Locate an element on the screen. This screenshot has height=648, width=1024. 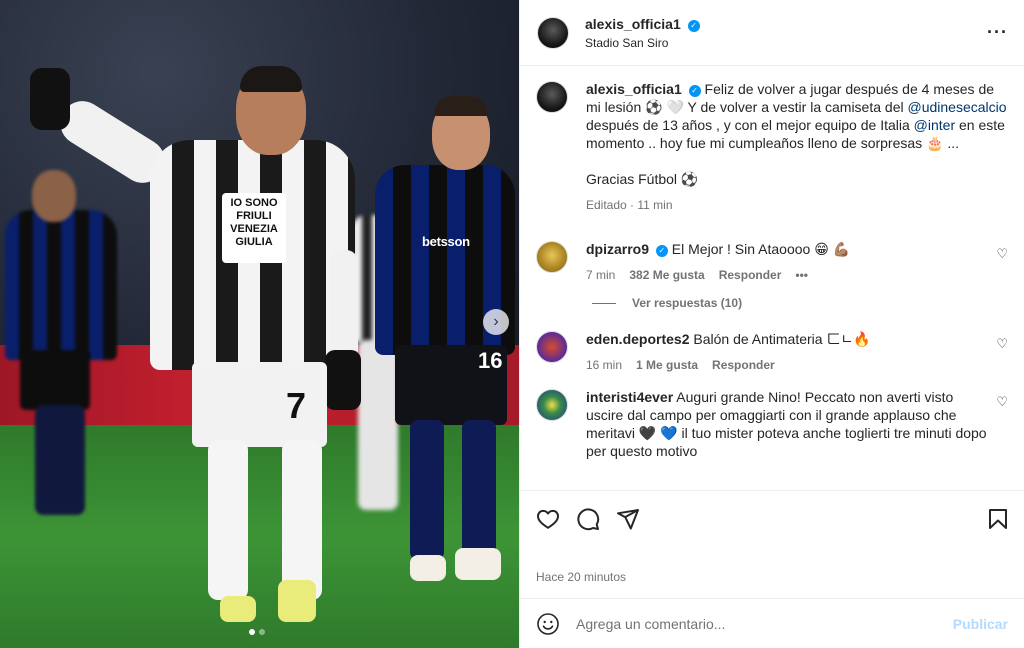
caption-username: alexis_officia1 is located at coordinates (634, 89).